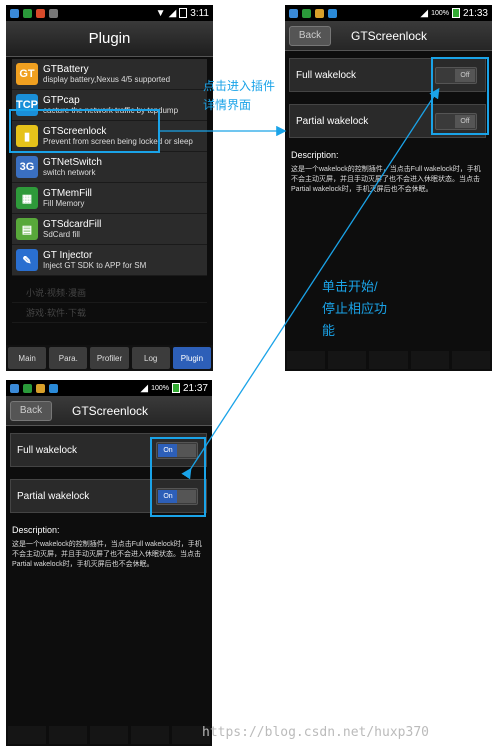 This screenshot has width=503, height=753. I want to click on annotation-line: 停止相应功, so click(355, 308).